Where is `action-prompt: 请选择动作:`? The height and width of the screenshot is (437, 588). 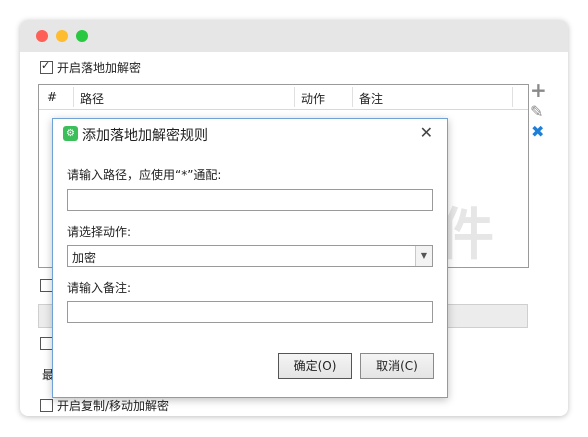 action-prompt: 请选择动作: is located at coordinates (99, 232).